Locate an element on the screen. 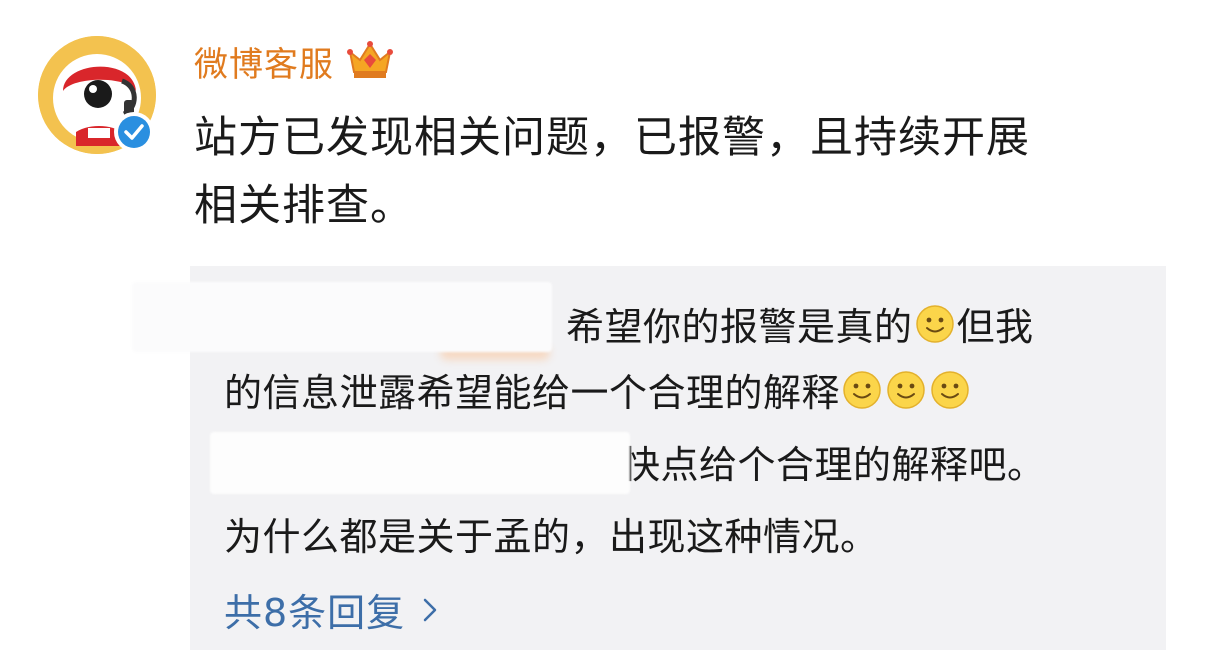 This screenshot has height=650, width=1210. username-row: 微博客服 is located at coordinates (294, 61).